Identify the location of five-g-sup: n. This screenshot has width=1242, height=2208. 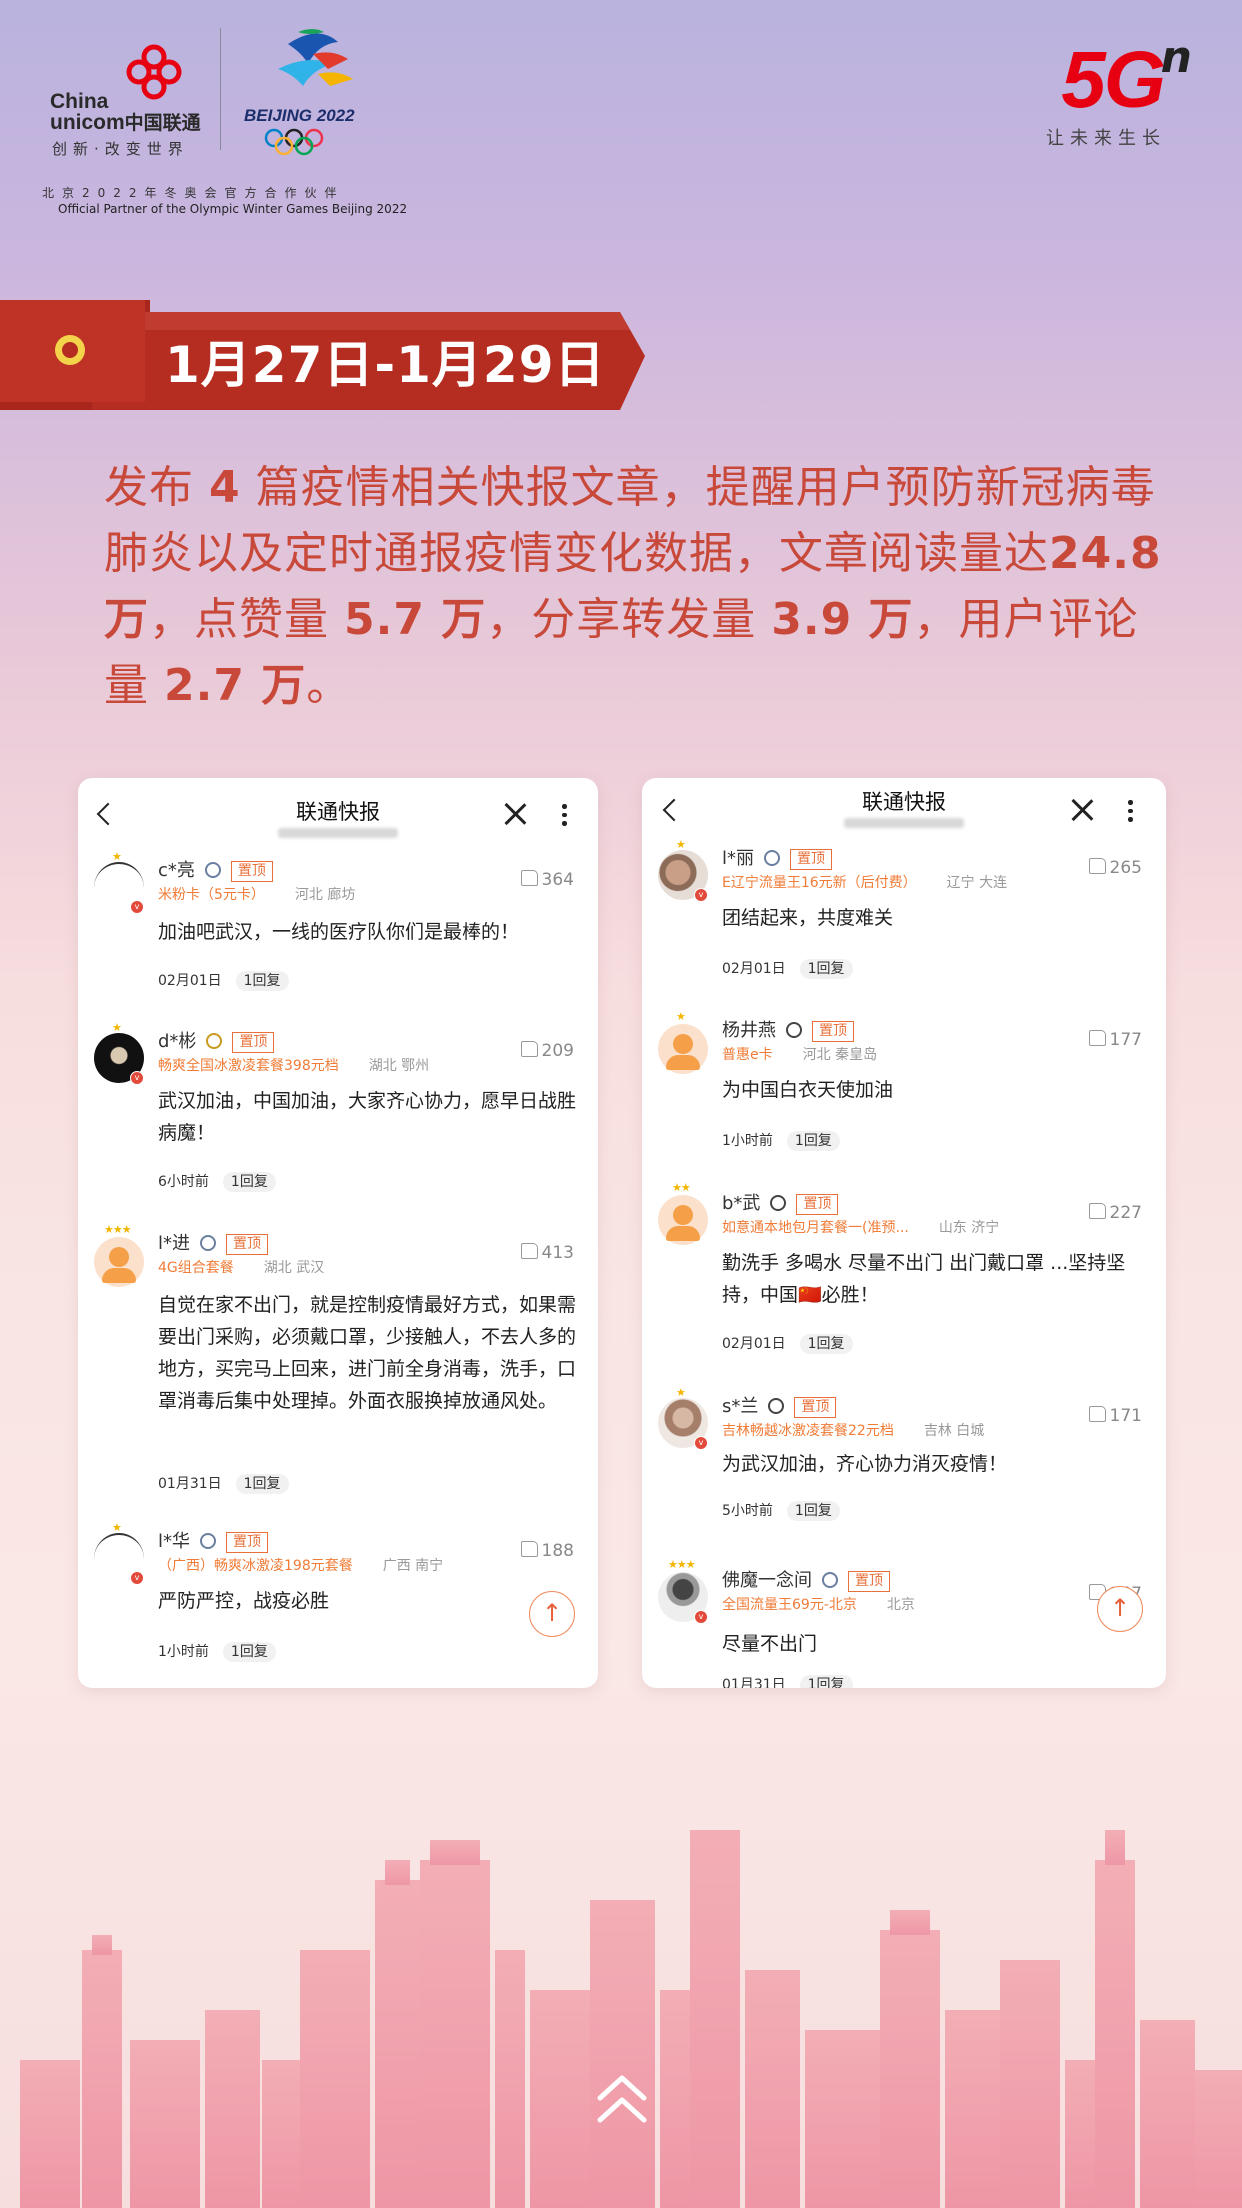
(1176, 57).